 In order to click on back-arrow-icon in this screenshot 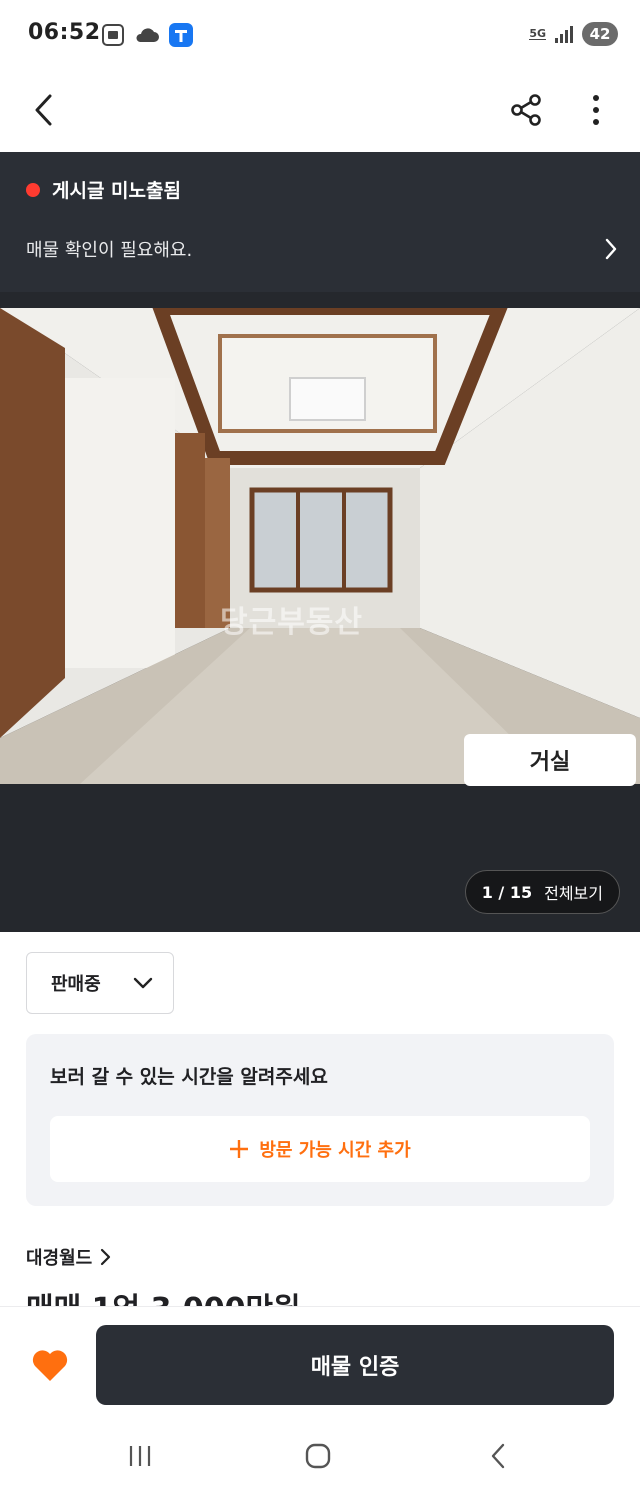, I will do `click(43, 110)`.